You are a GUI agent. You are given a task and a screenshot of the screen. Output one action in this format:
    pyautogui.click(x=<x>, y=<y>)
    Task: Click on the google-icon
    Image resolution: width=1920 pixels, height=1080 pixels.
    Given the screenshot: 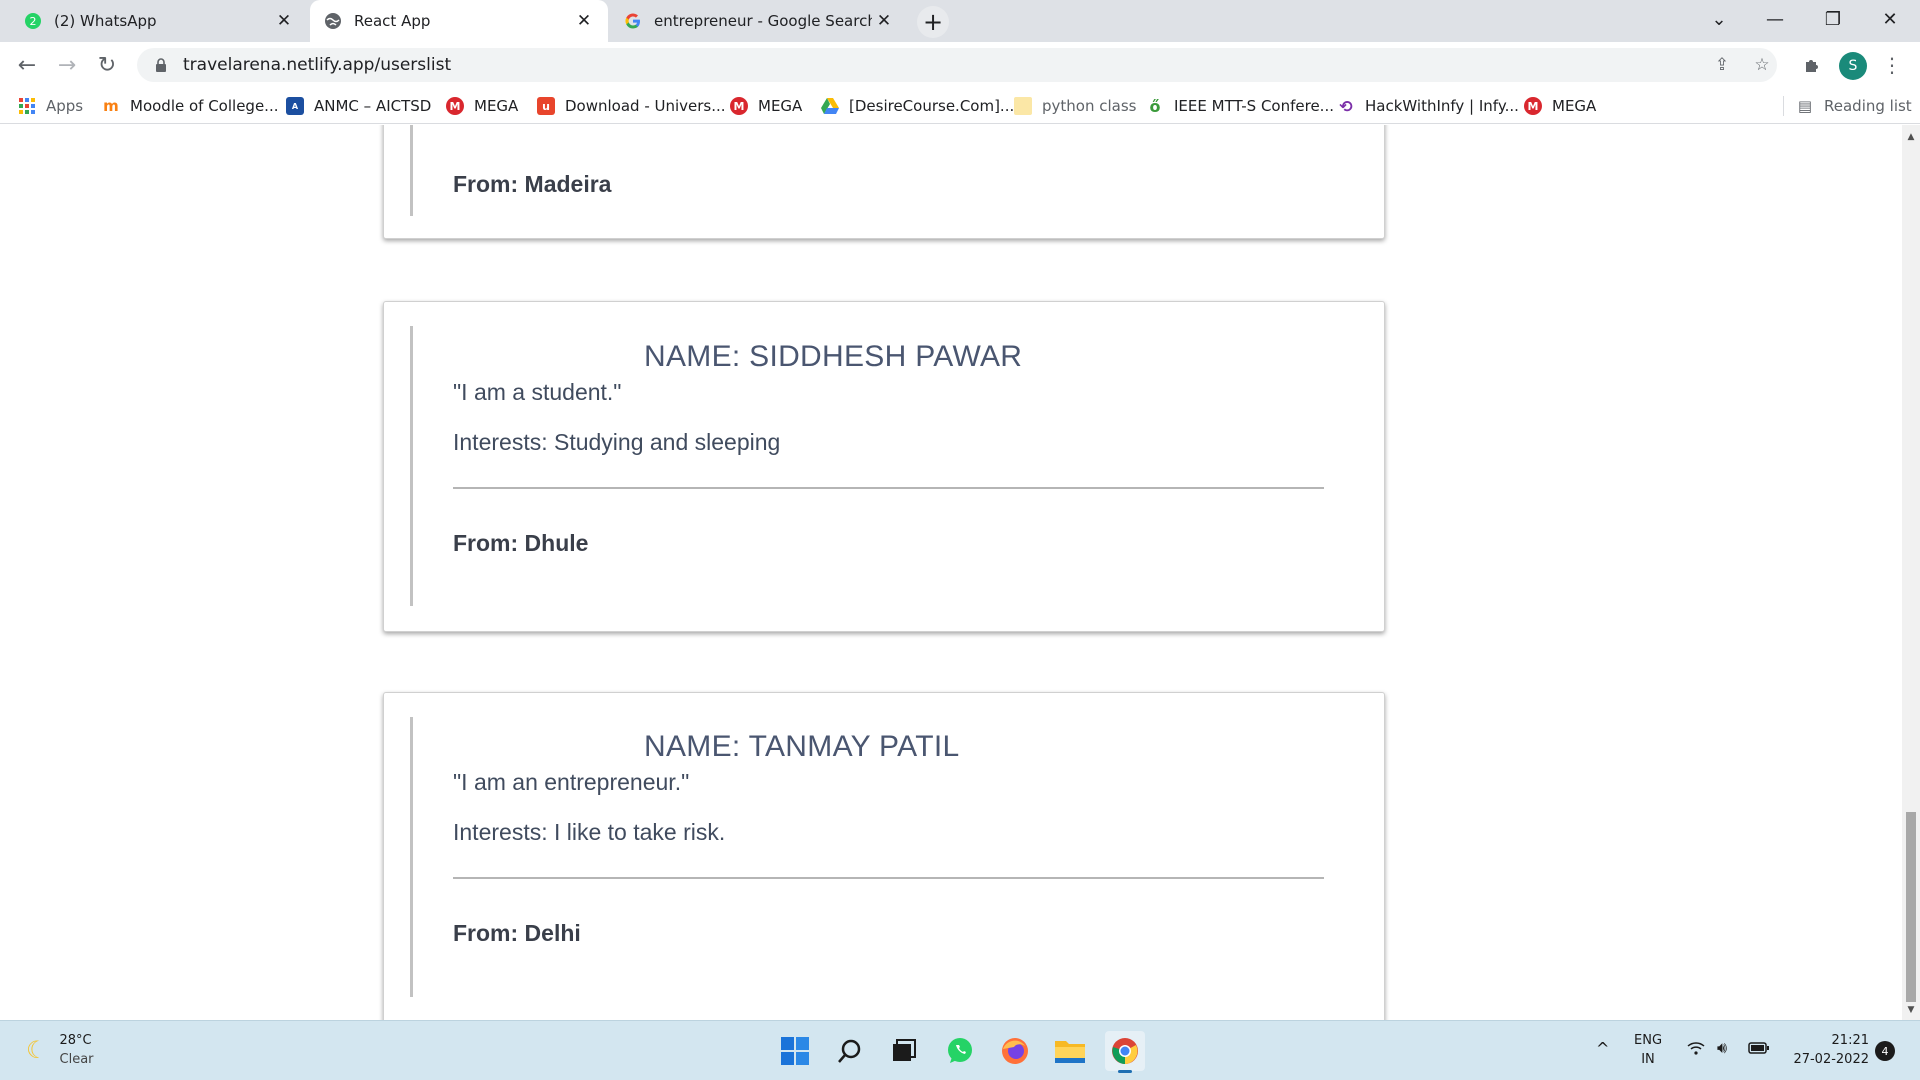 What is the action you would take?
    pyautogui.click(x=633, y=21)
    